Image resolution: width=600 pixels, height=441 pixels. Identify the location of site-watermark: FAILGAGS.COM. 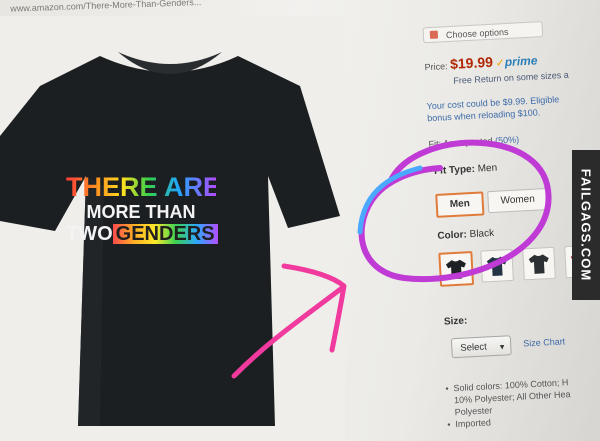
(586, 225).